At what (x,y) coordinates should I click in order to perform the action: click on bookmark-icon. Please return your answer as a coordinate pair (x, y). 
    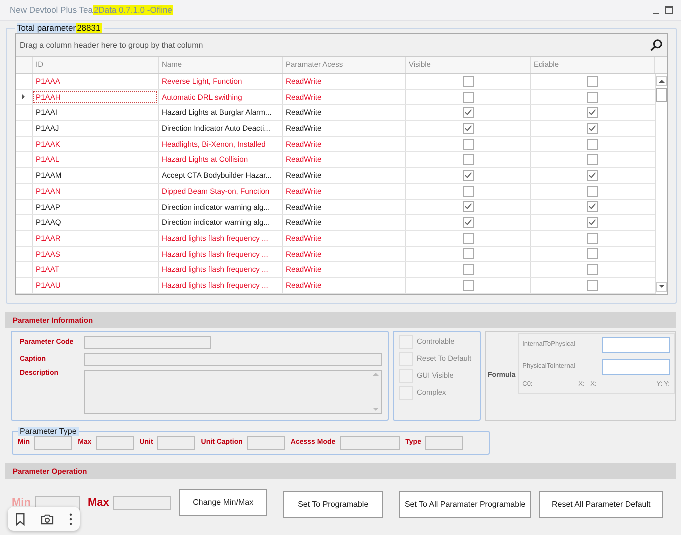
    Looking at the image, I should click on (20, 519).